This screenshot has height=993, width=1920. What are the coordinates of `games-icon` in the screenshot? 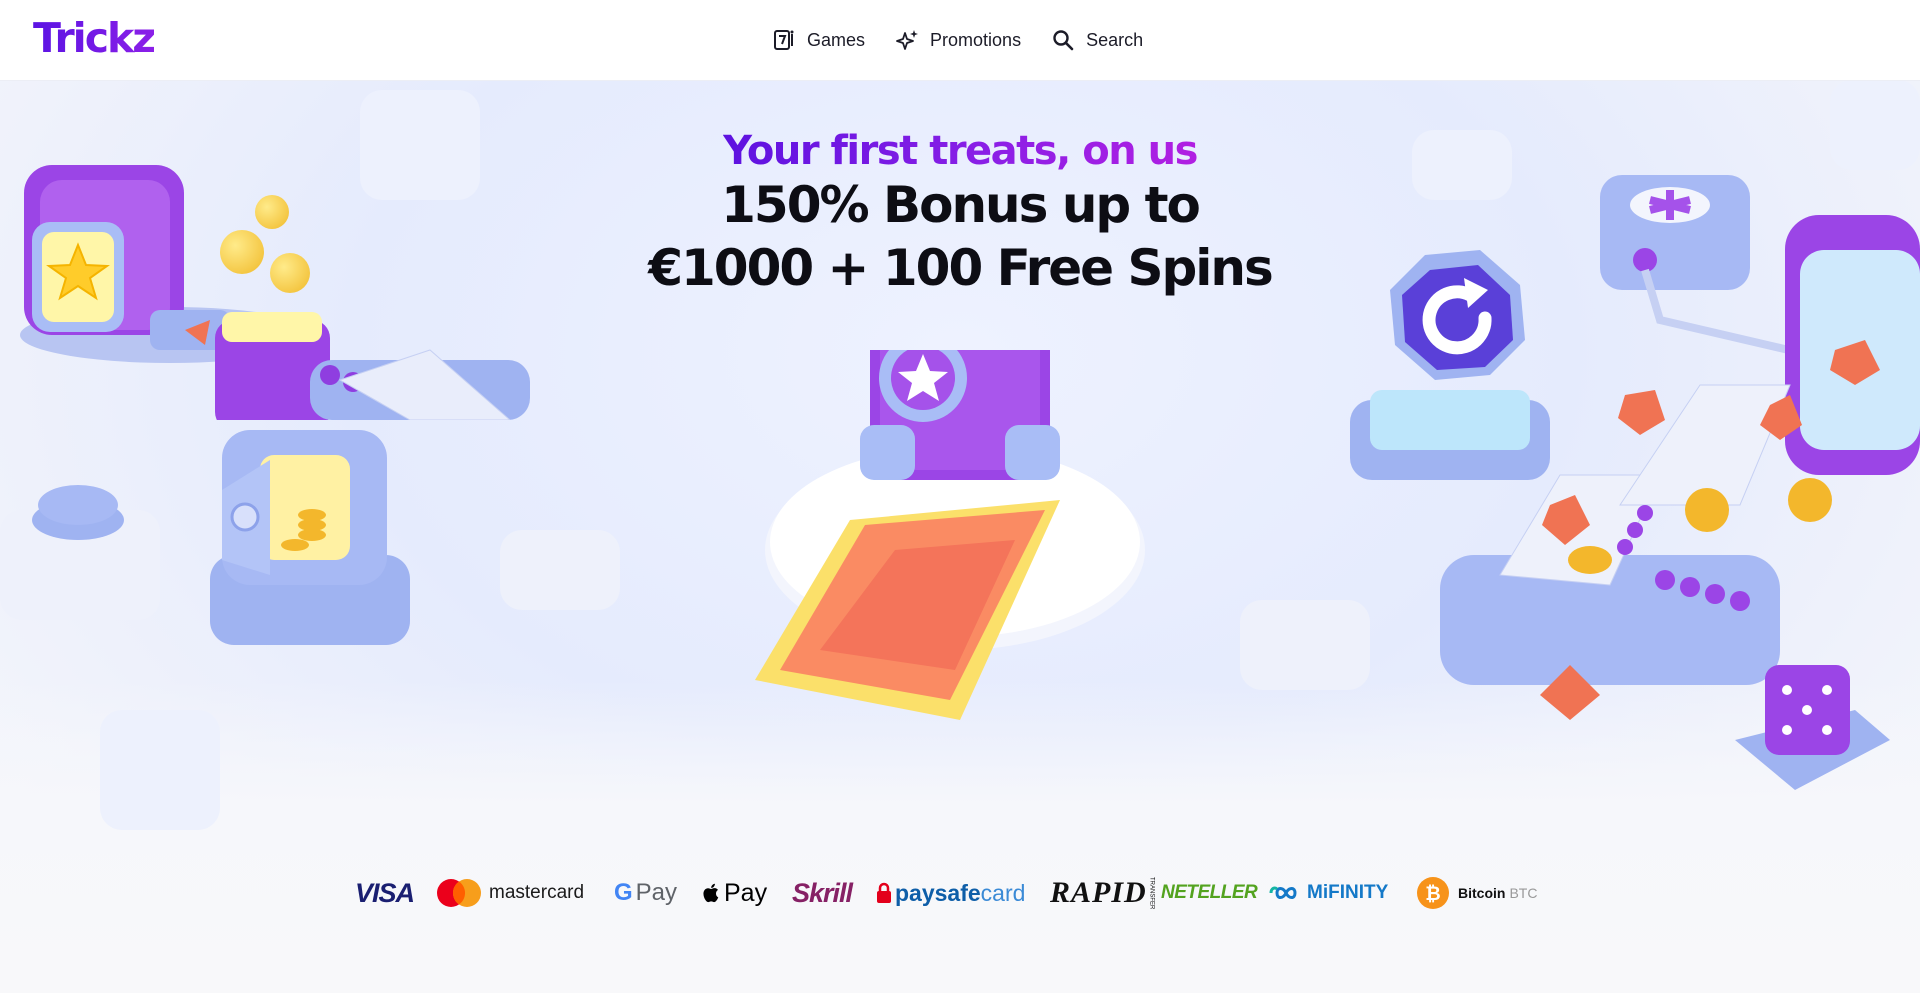 It's located at (784, 40).